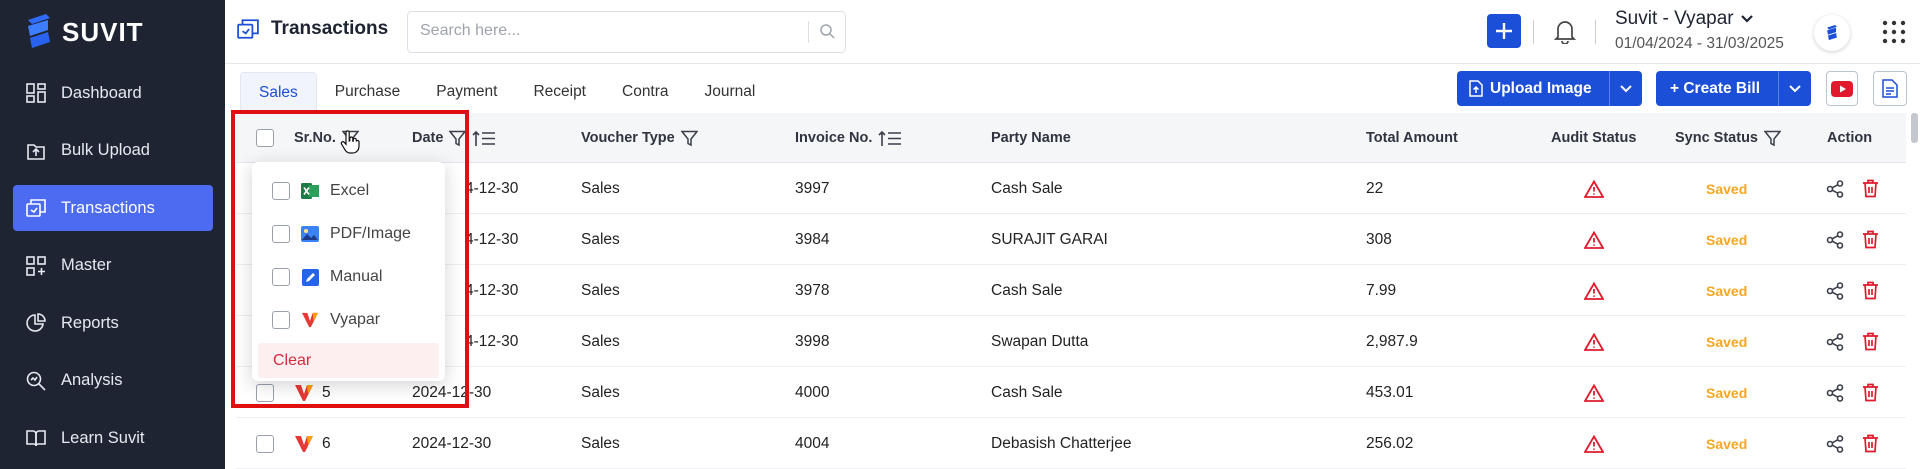  What do you see at coordinates (113, 93) in the screenshot?
I see `sidebar-item-dashboard: Dashboard` at bounding box center [113, 93].